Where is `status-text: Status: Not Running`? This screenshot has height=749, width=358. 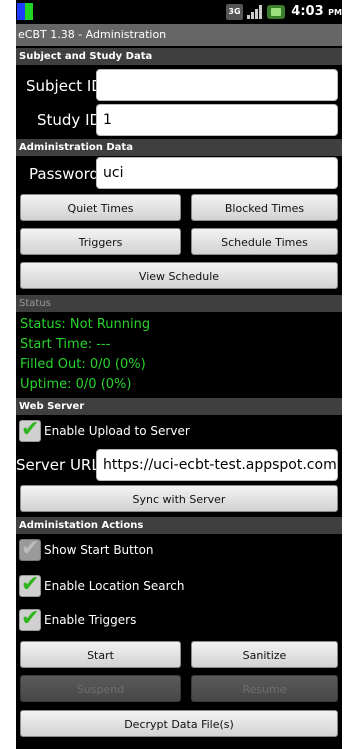 status-text: Status: Not Running is located at coordinates (85, 324).